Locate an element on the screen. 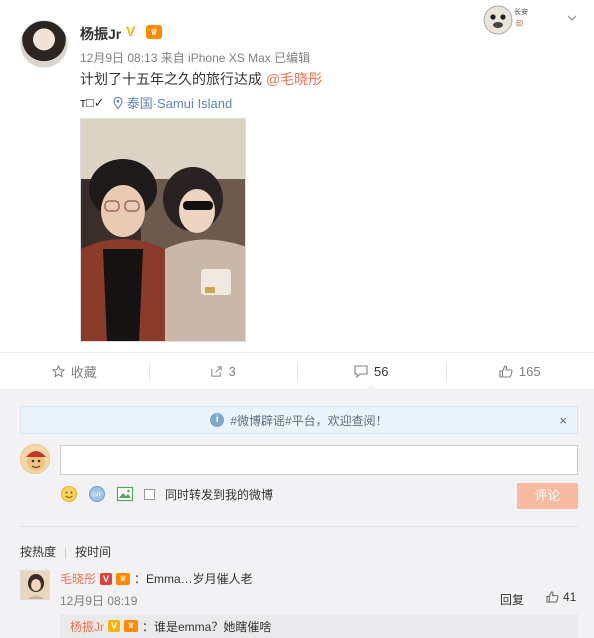 Image resolution: width=594 pixels, height=638 pixels. sort-by-hot-tab: 按热度 is located at coordinates (38, 551).